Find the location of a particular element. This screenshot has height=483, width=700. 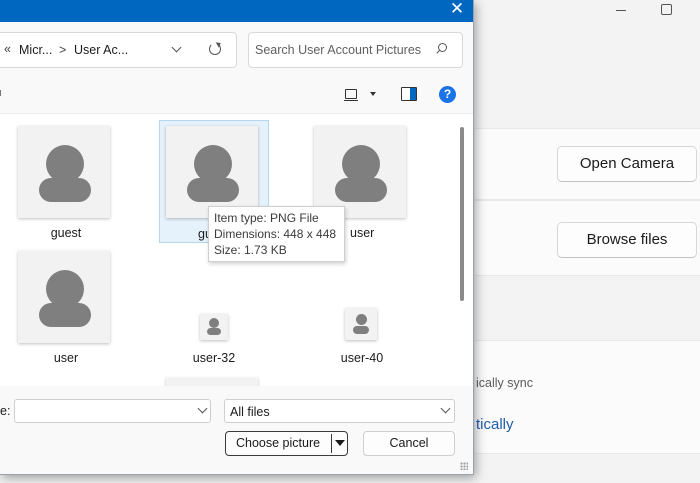

file-type-select: All files is located at coordinates (339, 411).